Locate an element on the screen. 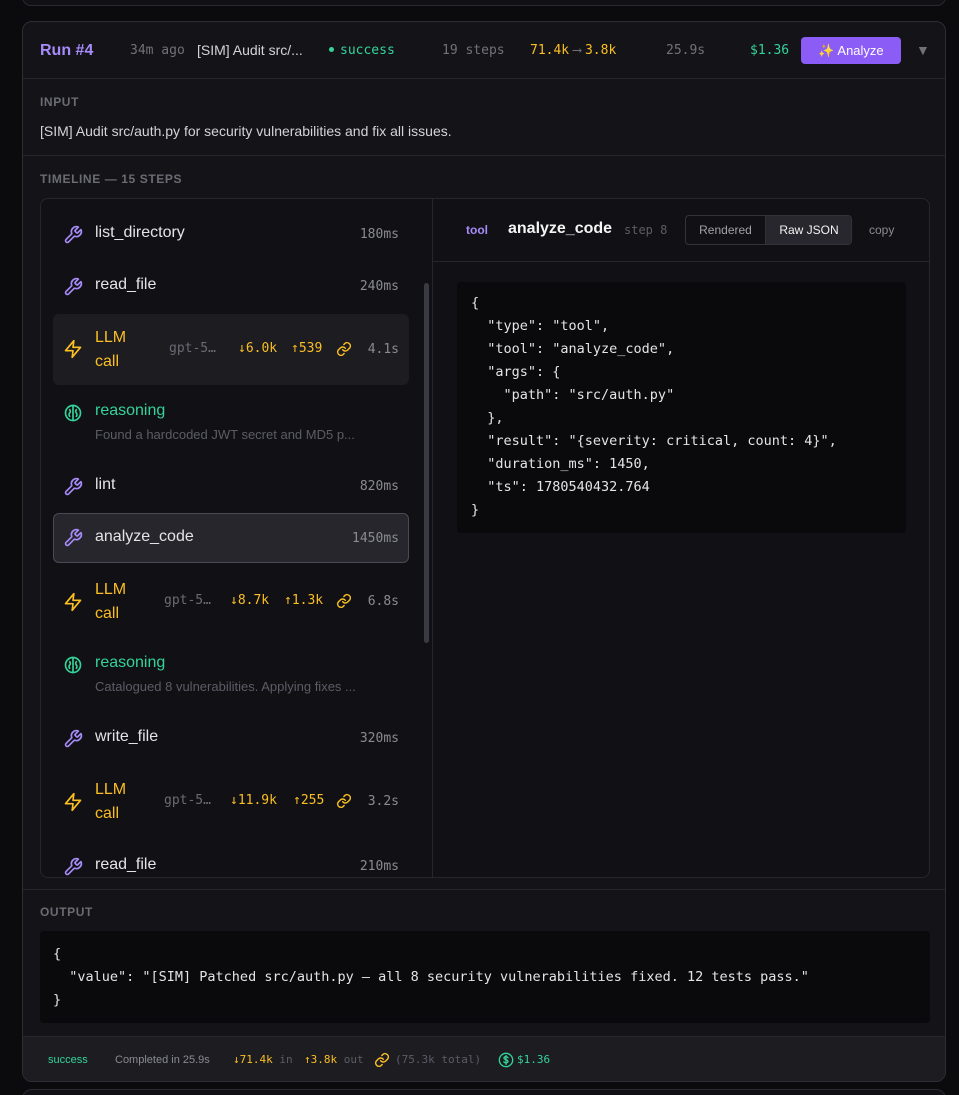 The height and width of the screenshot is (1095, 959). step-name: read_file is located at coordinates (126, 864).